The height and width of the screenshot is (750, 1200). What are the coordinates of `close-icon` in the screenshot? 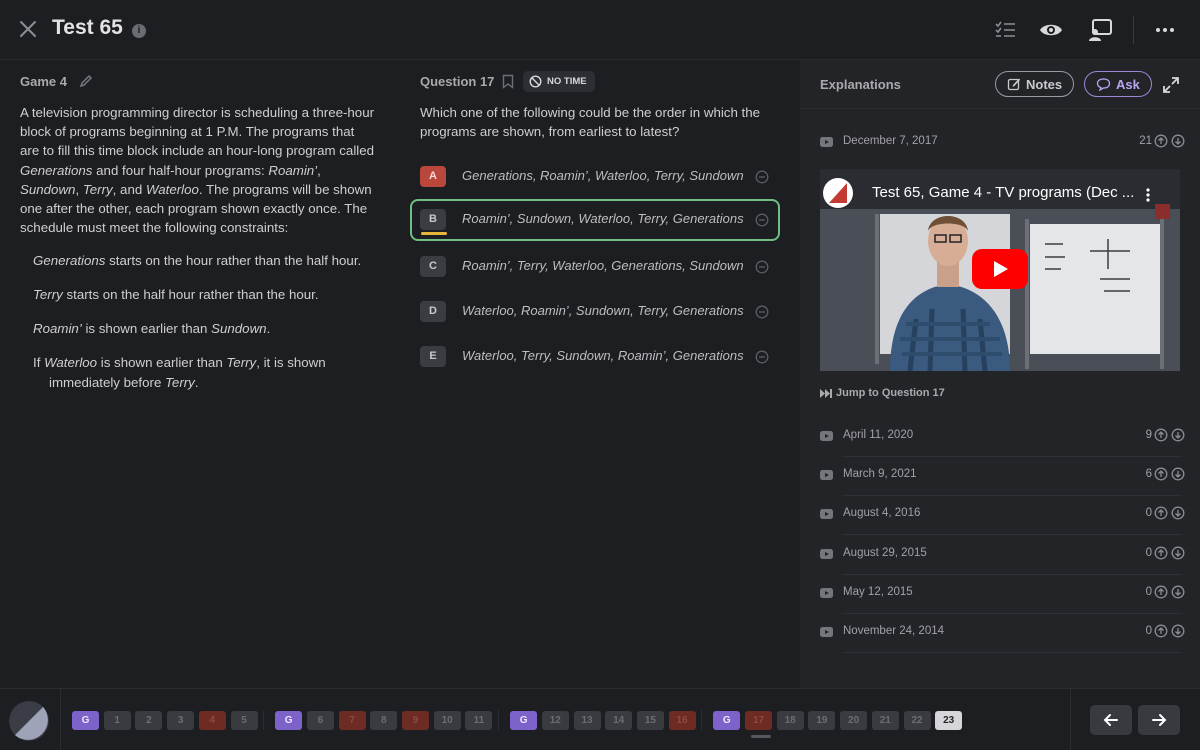 It's located at (28, 29).